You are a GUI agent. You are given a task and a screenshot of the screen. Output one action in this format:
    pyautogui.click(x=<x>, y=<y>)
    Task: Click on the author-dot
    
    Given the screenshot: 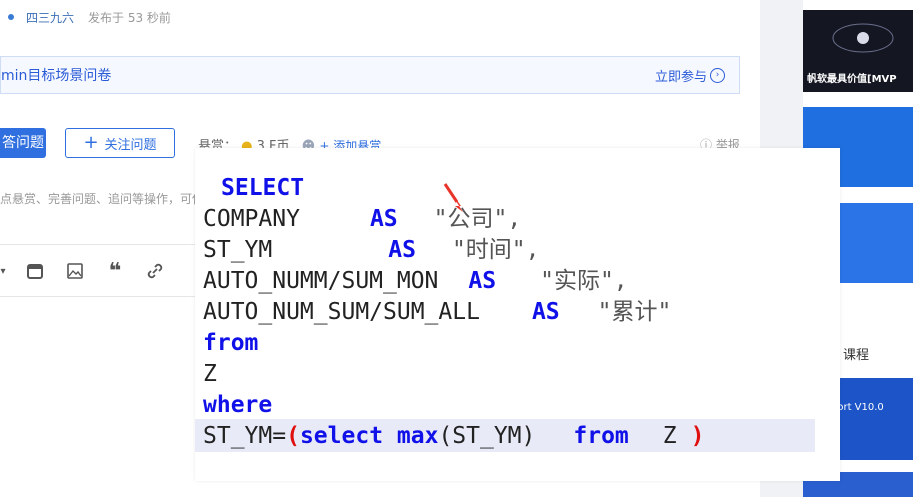 What is the action you would take?
    pyautogui.click(x=11, y=17)
    